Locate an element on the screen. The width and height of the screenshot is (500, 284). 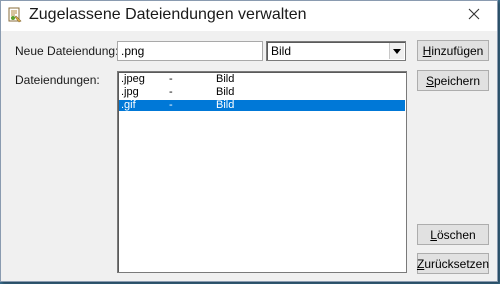
file-type-select-value: Bild is located at coordinates (281, 51).